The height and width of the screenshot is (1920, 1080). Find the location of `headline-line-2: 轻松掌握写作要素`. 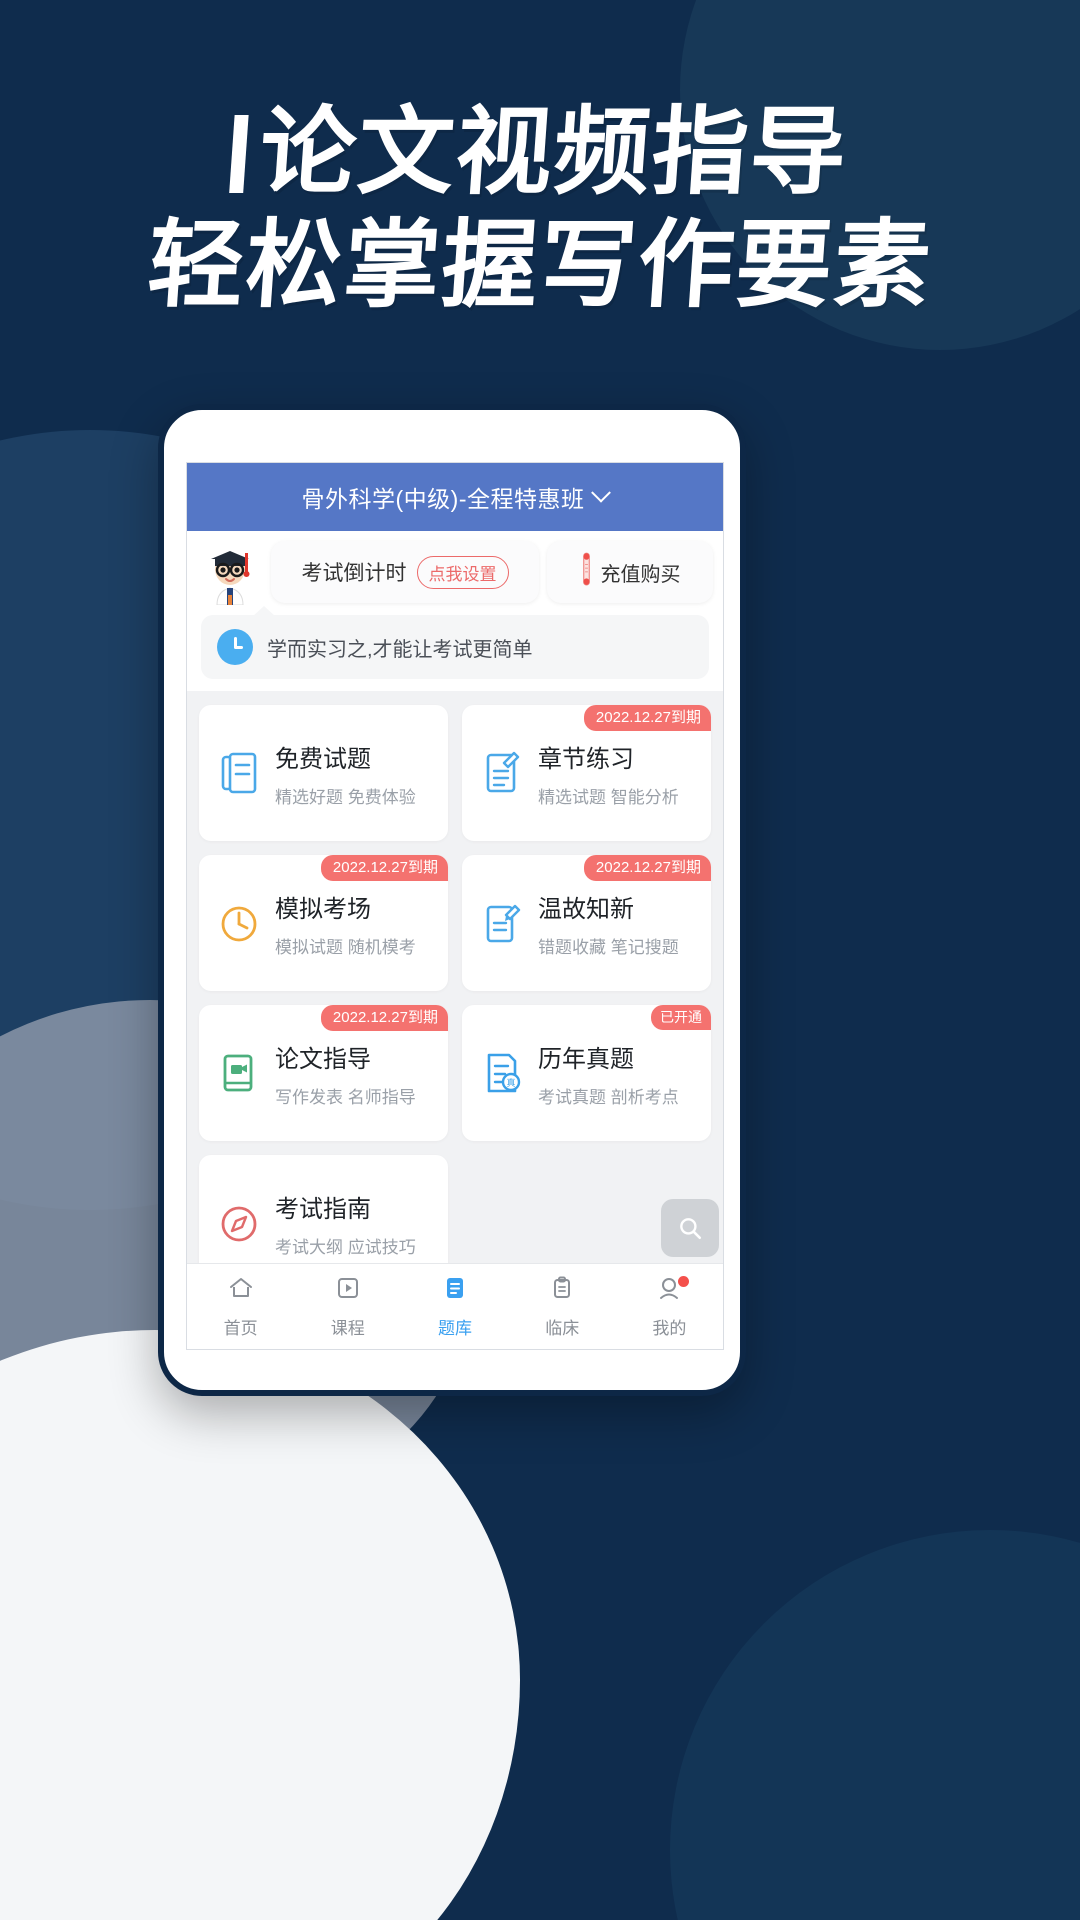

headline-line-2: 轻松掌握写作要素 is located at coordinates (540, 266).